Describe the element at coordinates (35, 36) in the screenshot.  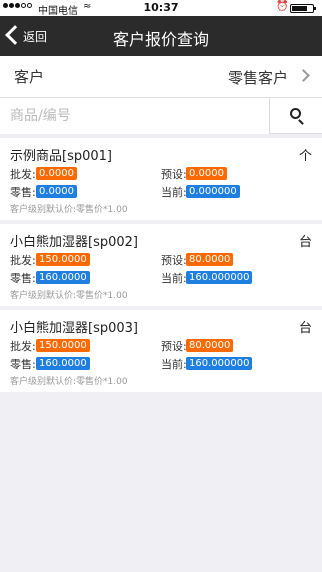
I see `back-label: 返回` at that location.